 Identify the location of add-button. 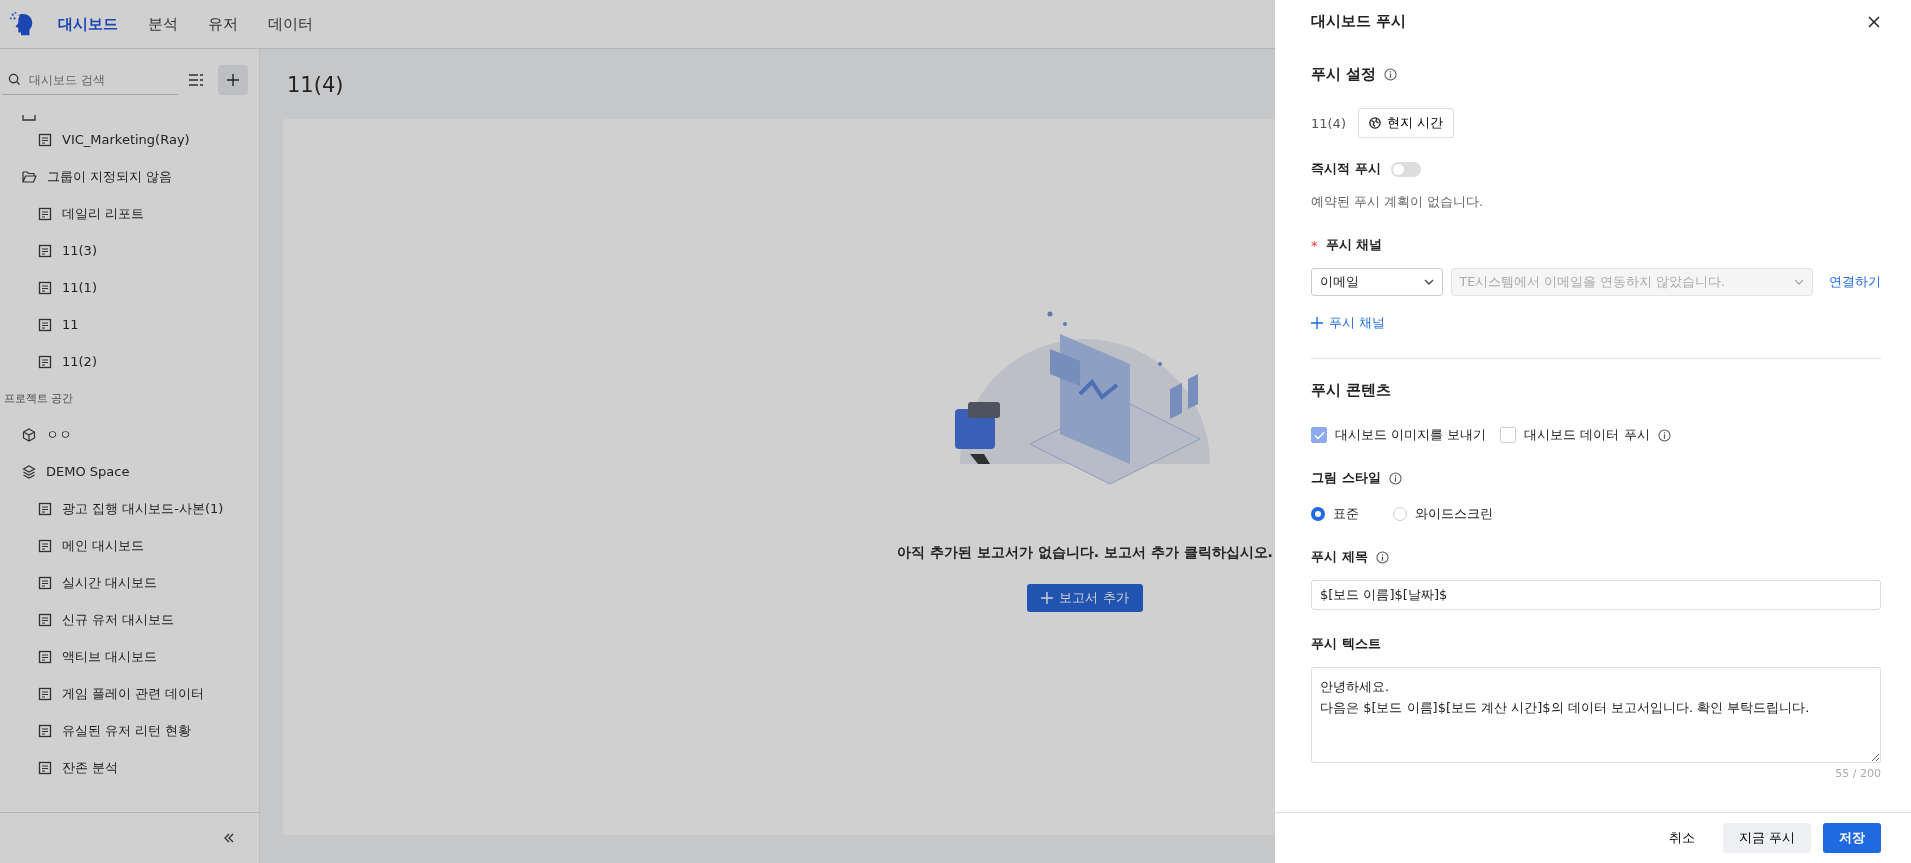
(233, 80).